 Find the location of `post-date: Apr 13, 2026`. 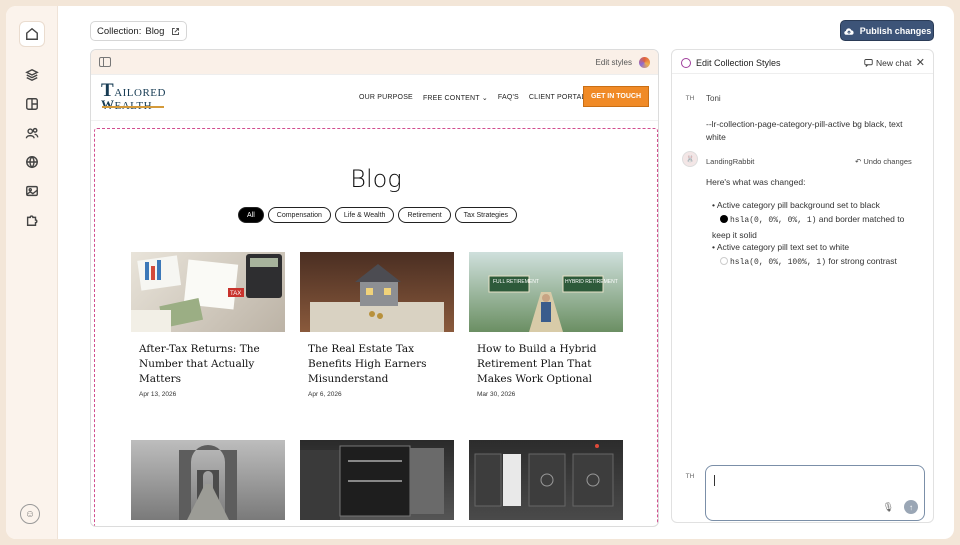

post-date: Apr 13, 2026 is located at coordinates (158, 394).